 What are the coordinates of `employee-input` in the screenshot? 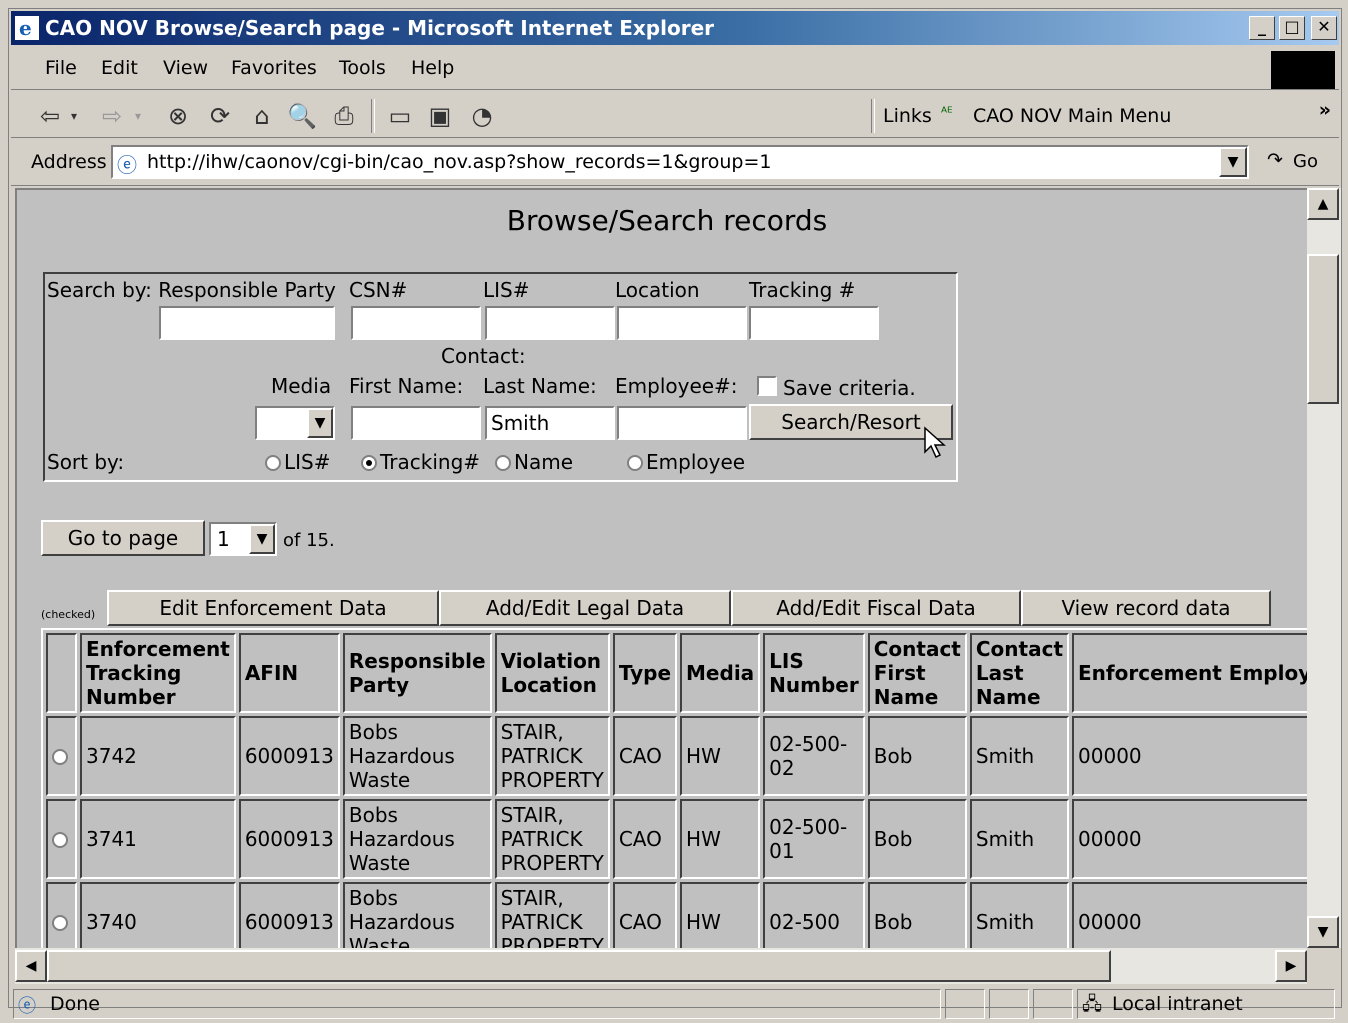 It's located at (682, 423).